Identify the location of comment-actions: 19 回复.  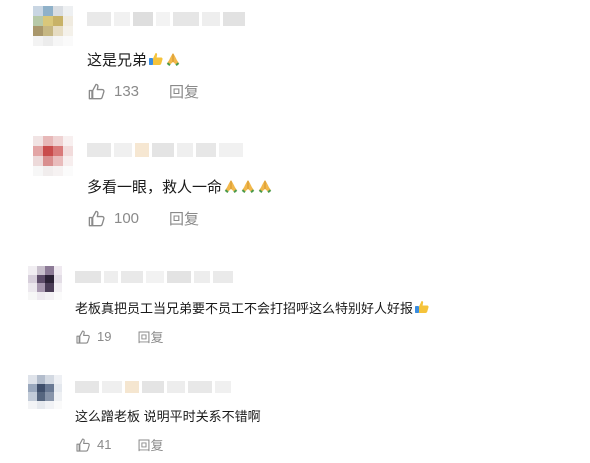
(119, 336).